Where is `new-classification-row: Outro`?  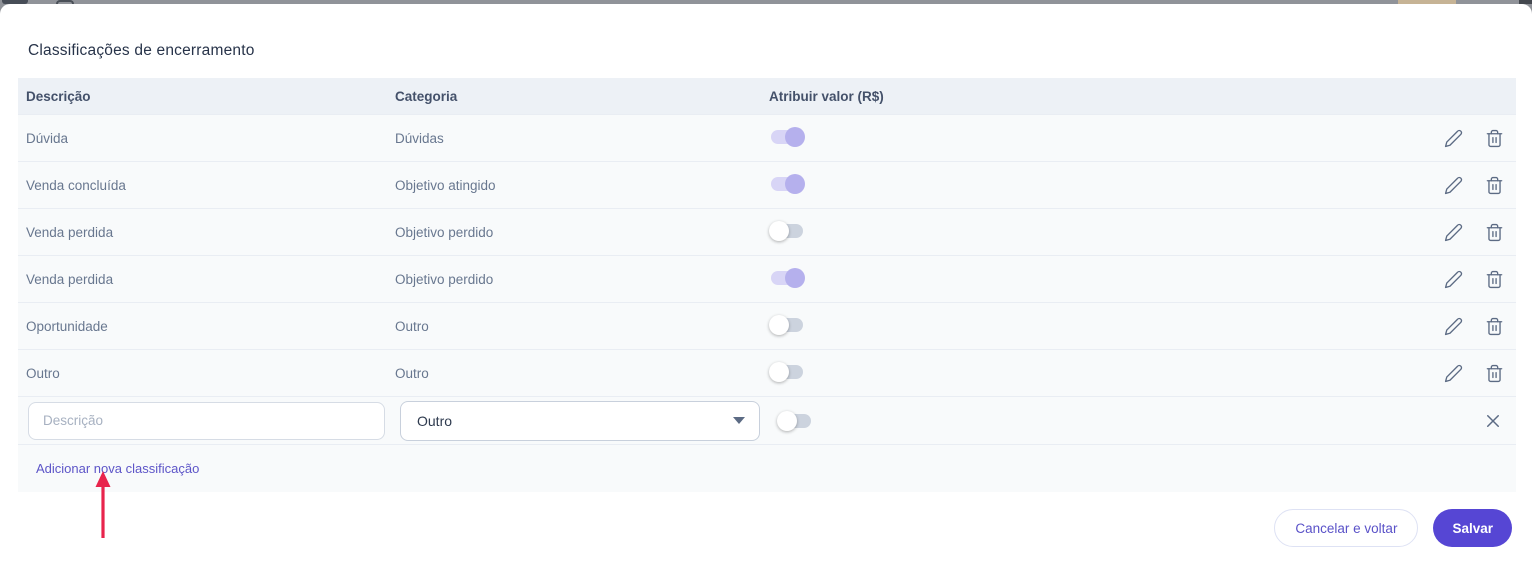
new-classification-row: Outro is located at coordinates (767, 420).